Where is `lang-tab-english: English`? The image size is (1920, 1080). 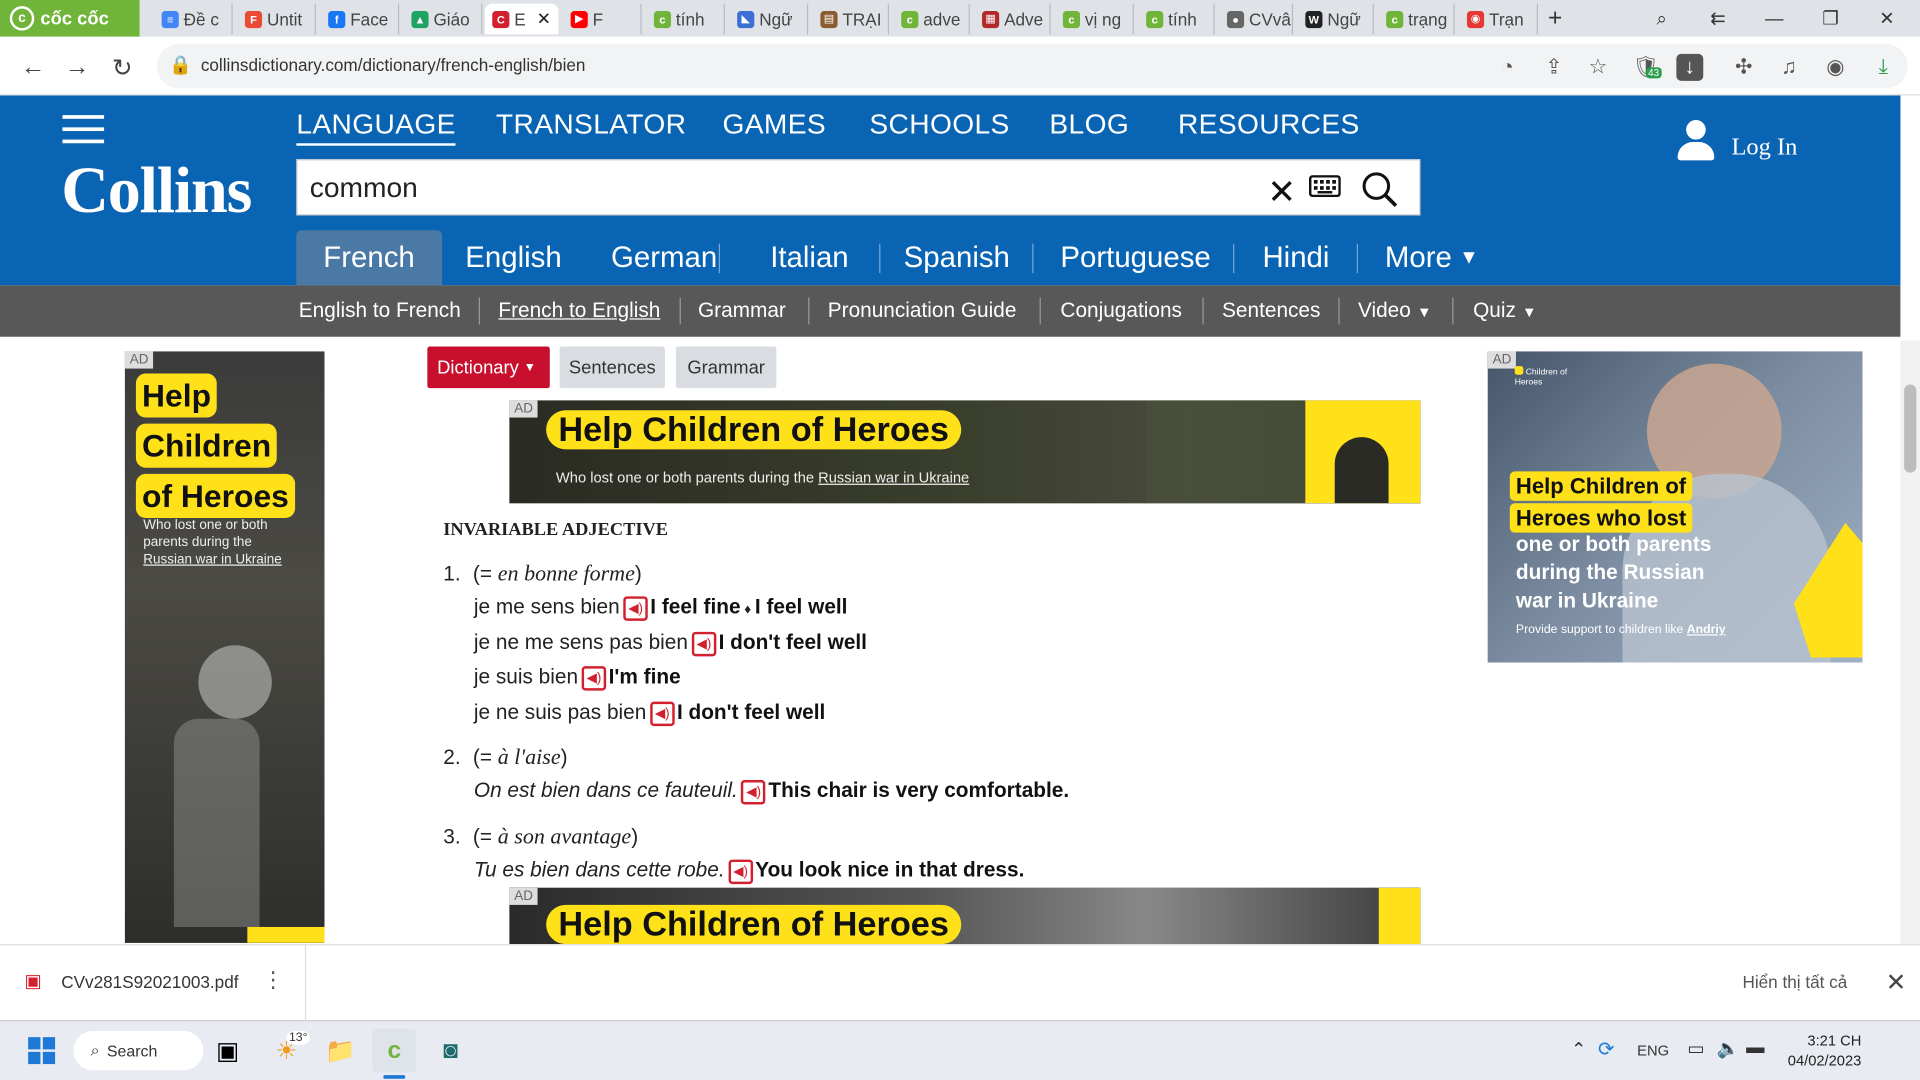
lang-tab-english: English is located at coordinates (513, 257).